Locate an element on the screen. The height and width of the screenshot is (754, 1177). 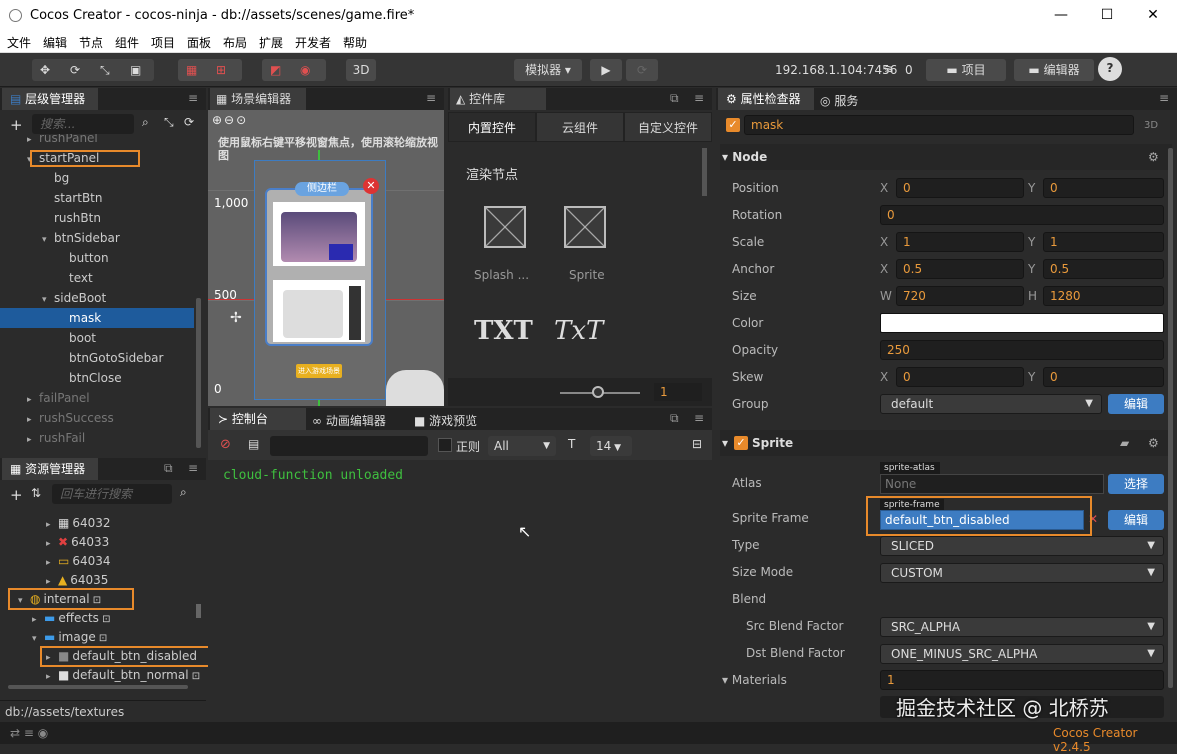
tab-cloud-widgets: 云组件 is located at coordinates (580, 127).